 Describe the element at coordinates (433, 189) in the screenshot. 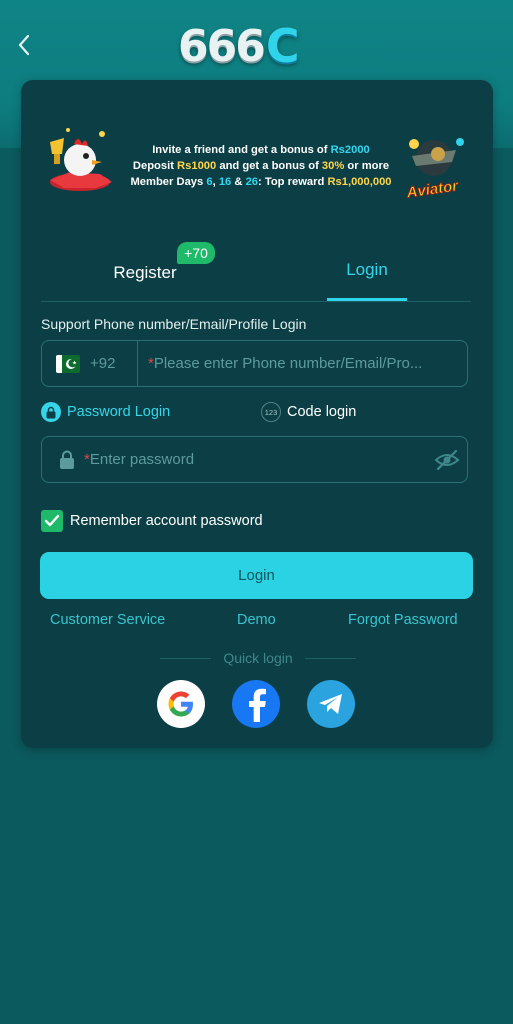

I see `aviator-label: Aviator` at that location.